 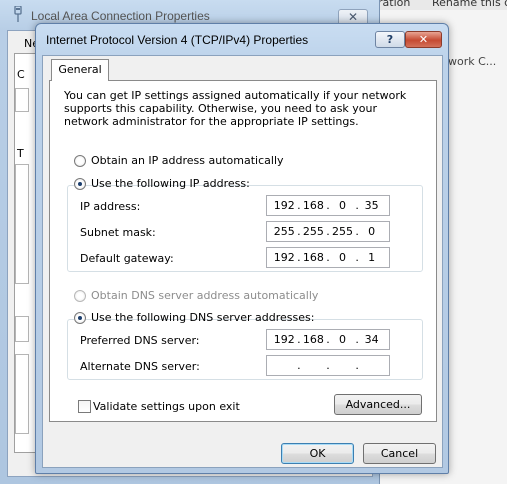 I want to click on use-following-dns-option: Use the following DNS server addresses:, so click(x=194, y=318).